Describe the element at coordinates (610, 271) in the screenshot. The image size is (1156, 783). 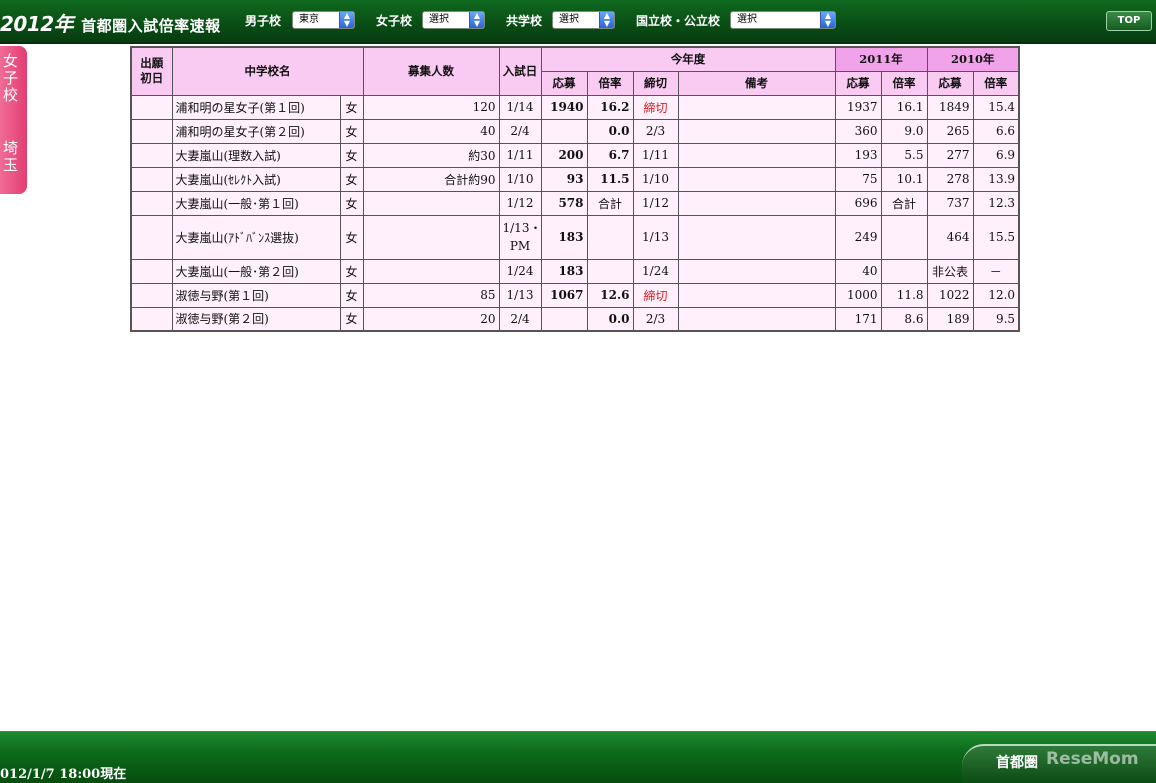
I see `row-ratio` at that location.